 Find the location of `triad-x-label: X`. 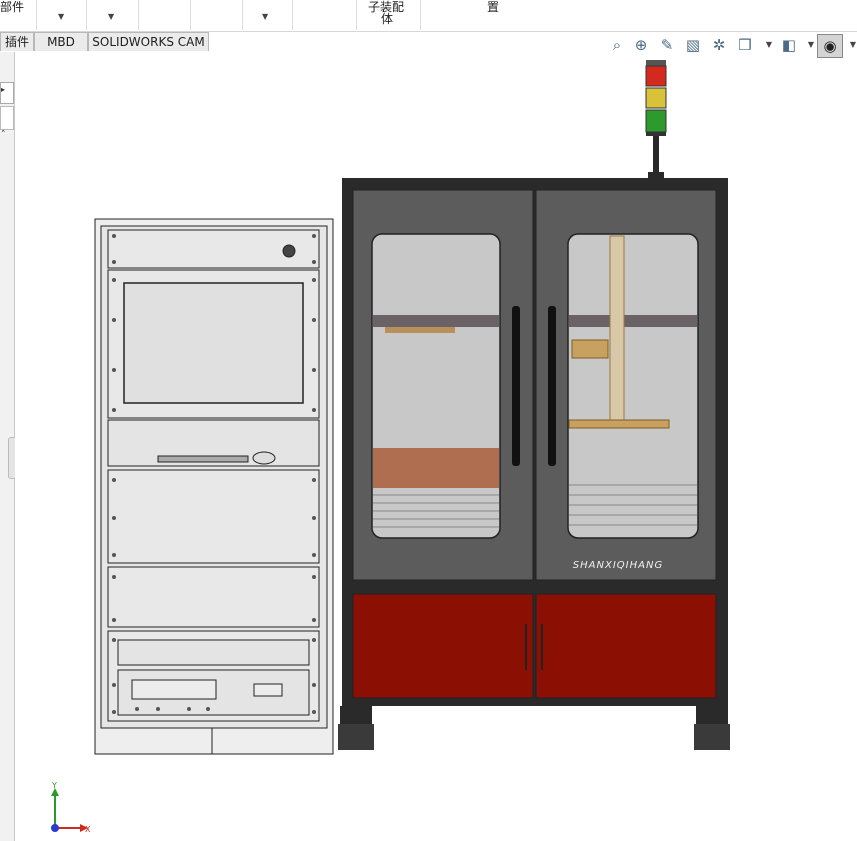

triad-x-label: X is located at coordinates (88, 829).